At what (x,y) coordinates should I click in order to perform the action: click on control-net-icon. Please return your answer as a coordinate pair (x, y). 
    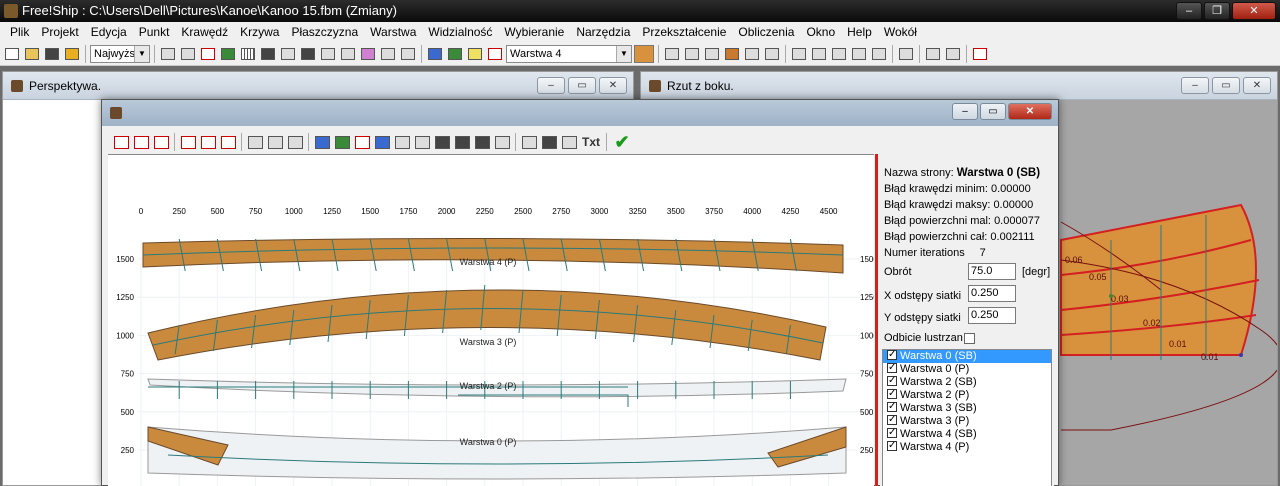
    Looking at the image, I should click on (168, 54).